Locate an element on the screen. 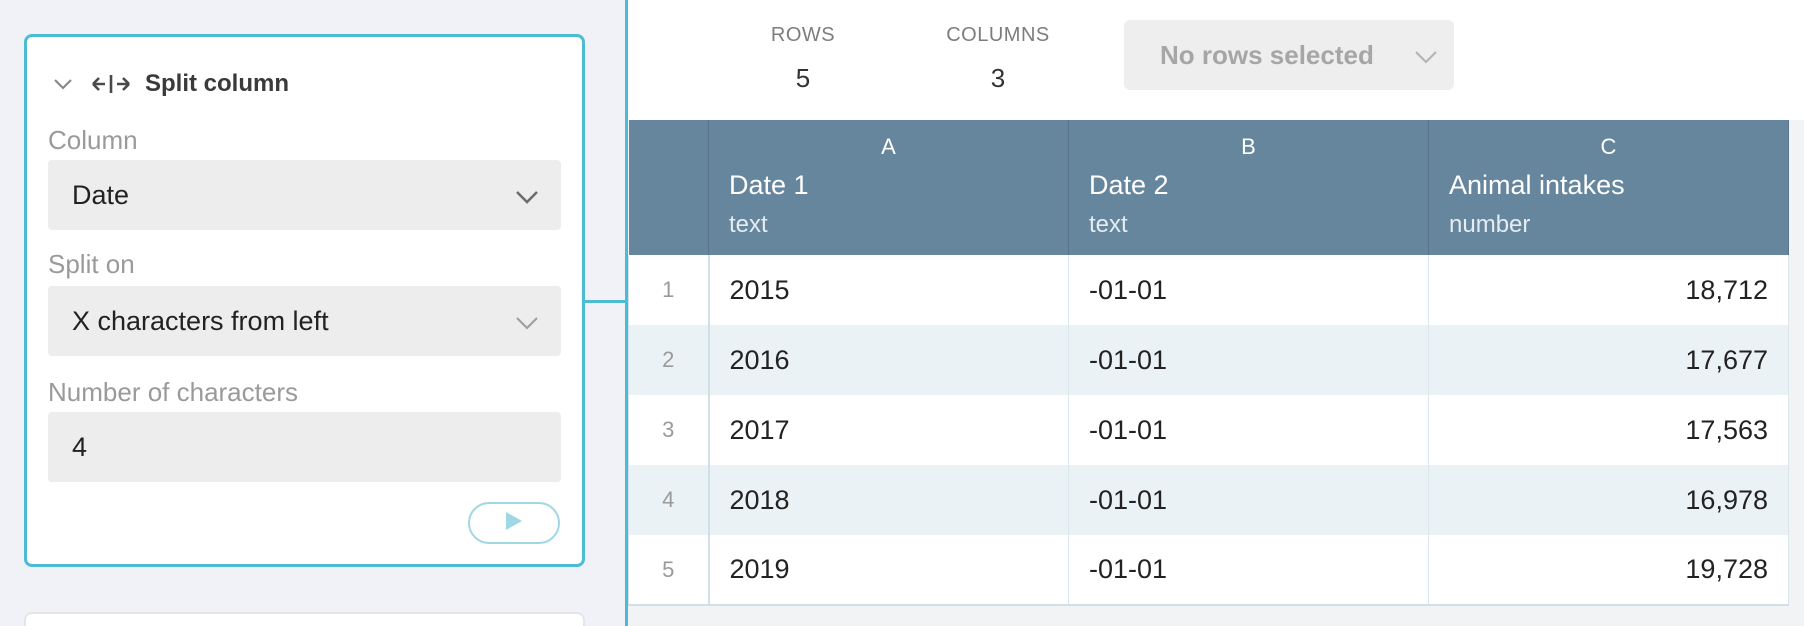  run-button is located at coordinates (514, 523).